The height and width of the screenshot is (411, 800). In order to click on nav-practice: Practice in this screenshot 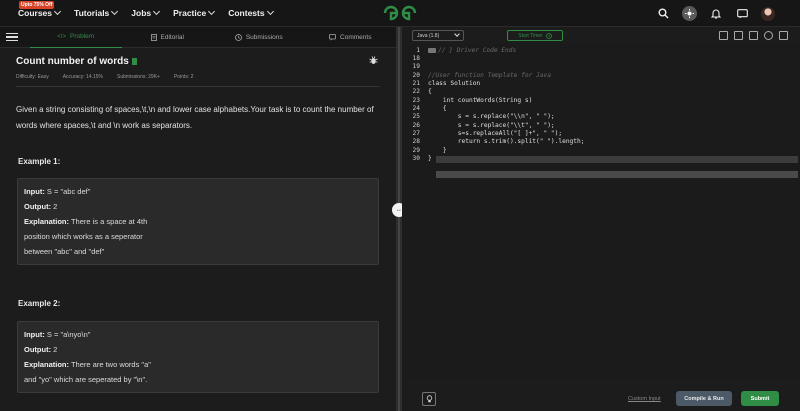, I will do `click(194, 12)`.